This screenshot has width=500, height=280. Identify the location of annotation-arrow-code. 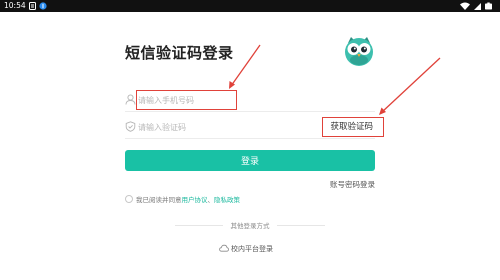
(410, 86).